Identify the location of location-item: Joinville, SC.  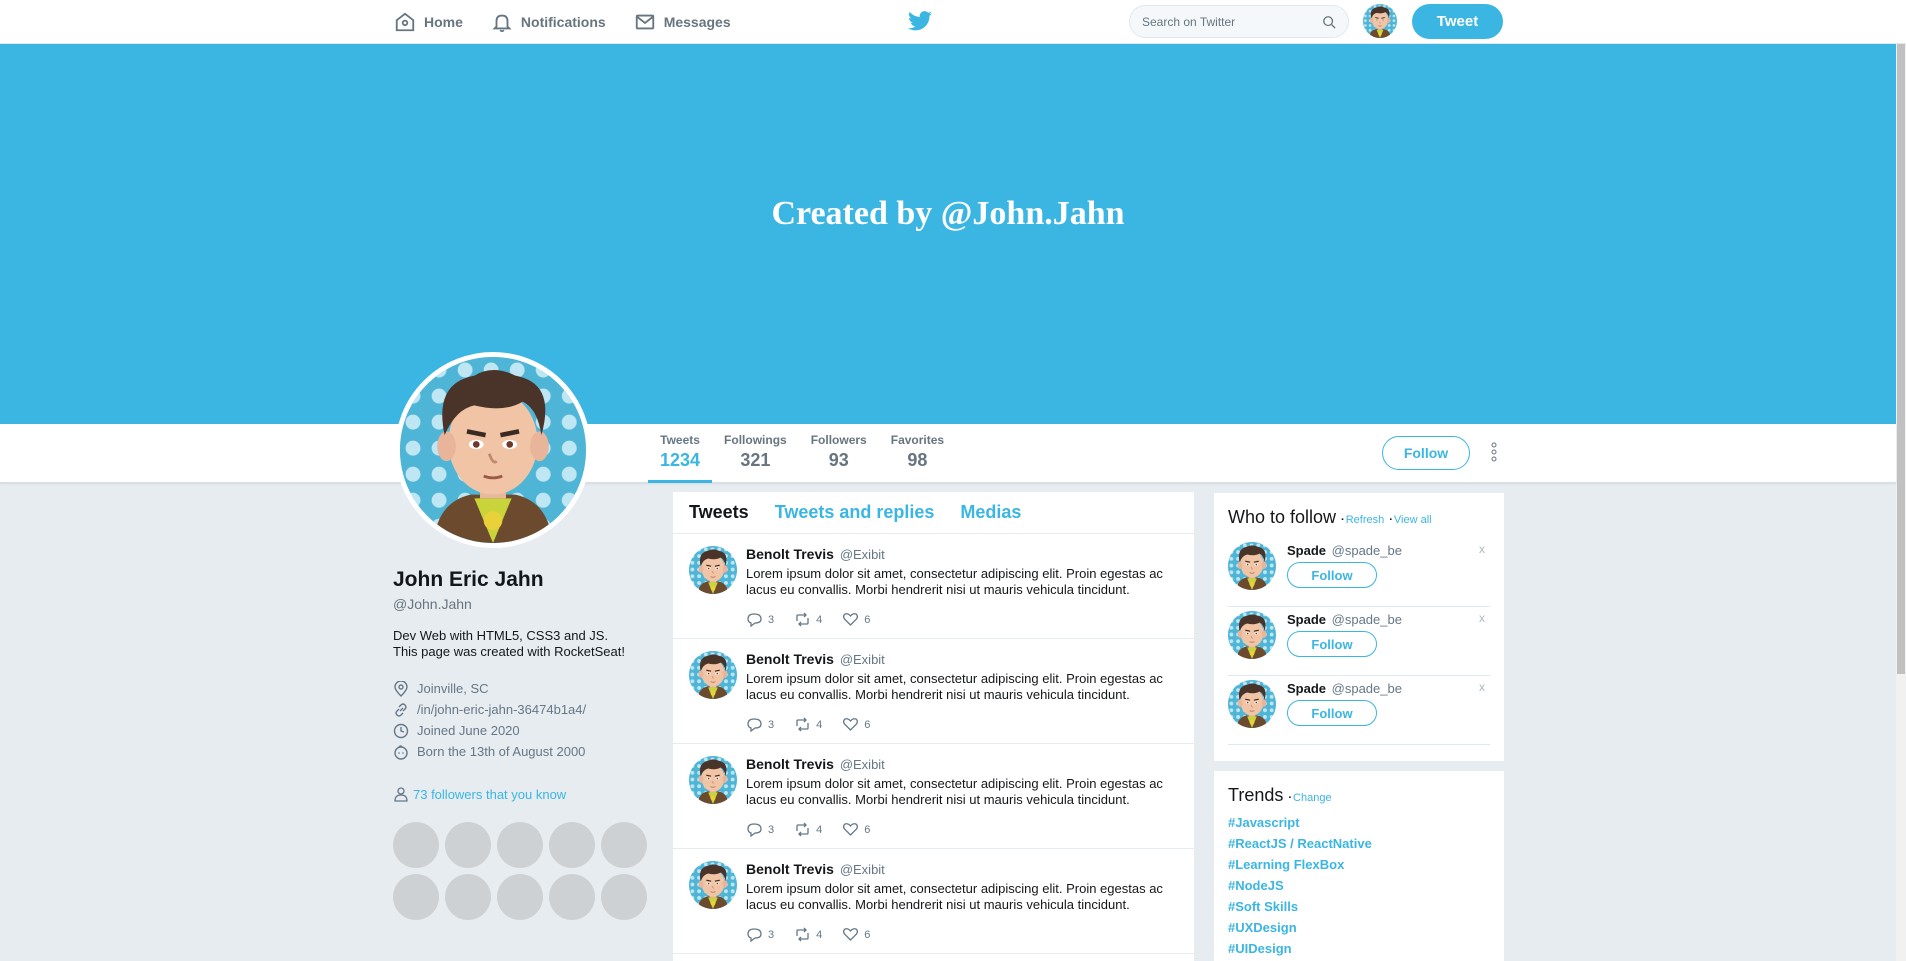
(523, 688).